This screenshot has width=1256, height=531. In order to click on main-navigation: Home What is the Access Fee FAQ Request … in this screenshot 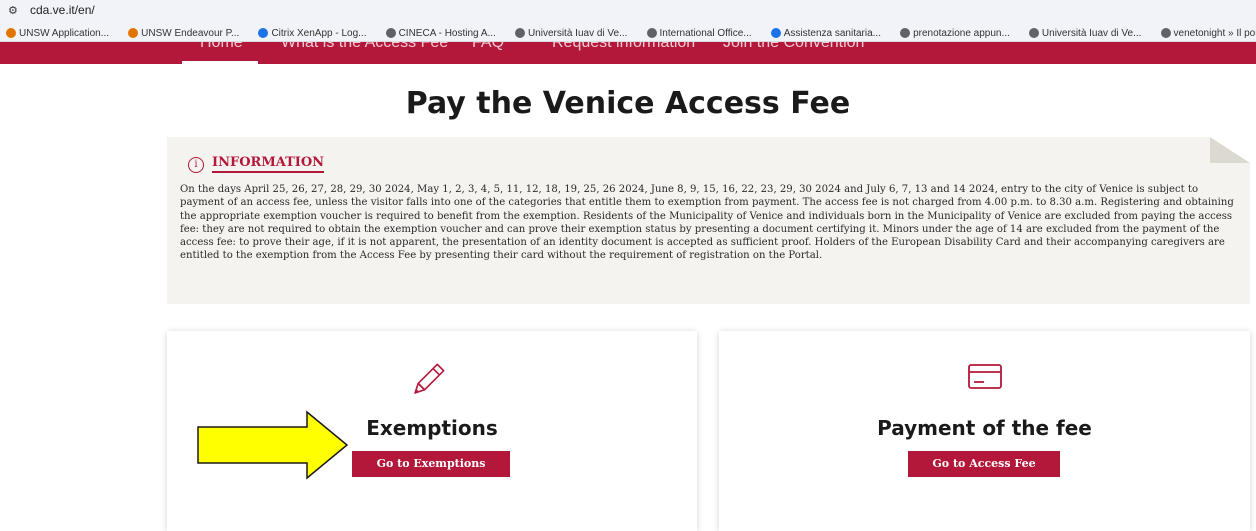, I will do `click(628, 53)`.